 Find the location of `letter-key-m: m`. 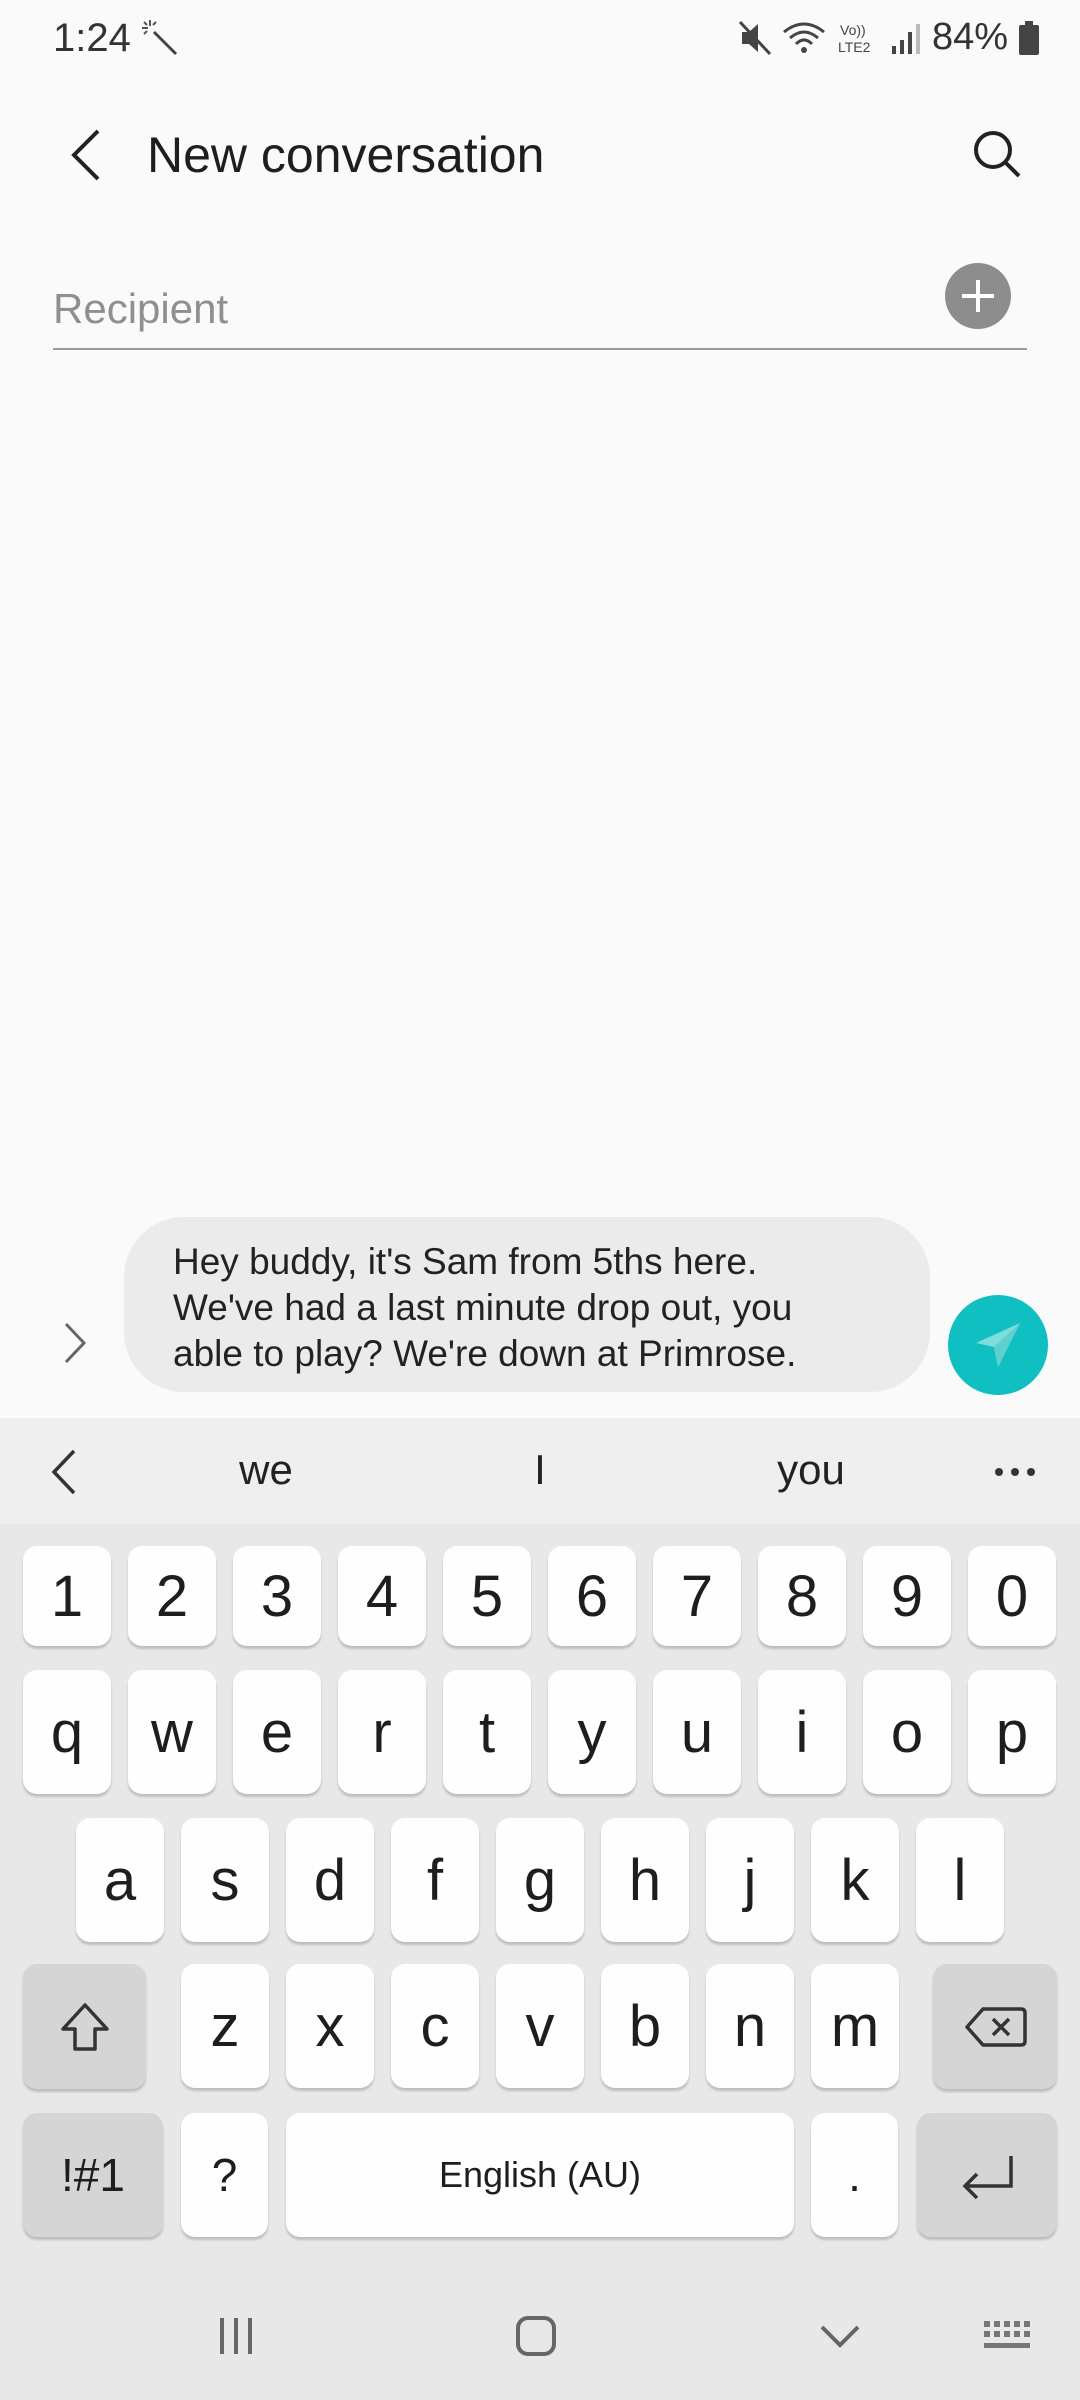

letter-key-m: m is located at coordinates (855, 2026).